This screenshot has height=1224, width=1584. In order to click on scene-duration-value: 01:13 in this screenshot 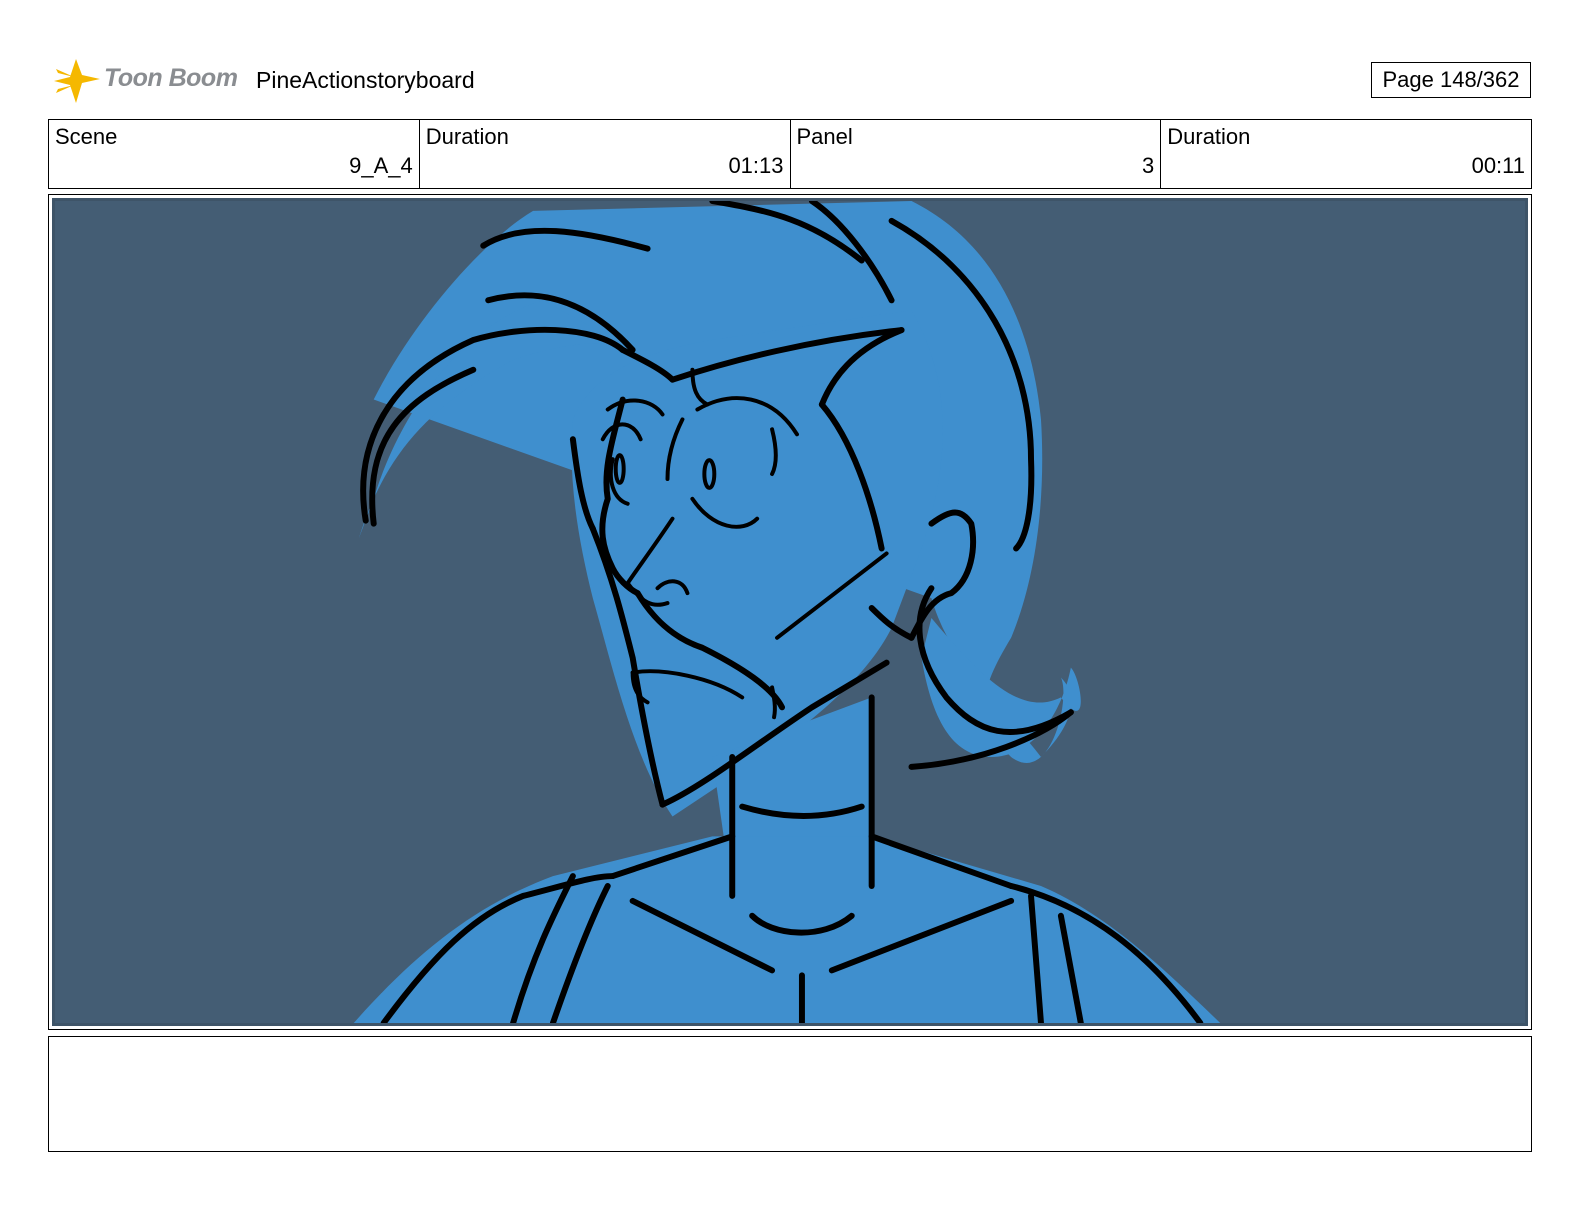, I will do `click(756, 165)`.